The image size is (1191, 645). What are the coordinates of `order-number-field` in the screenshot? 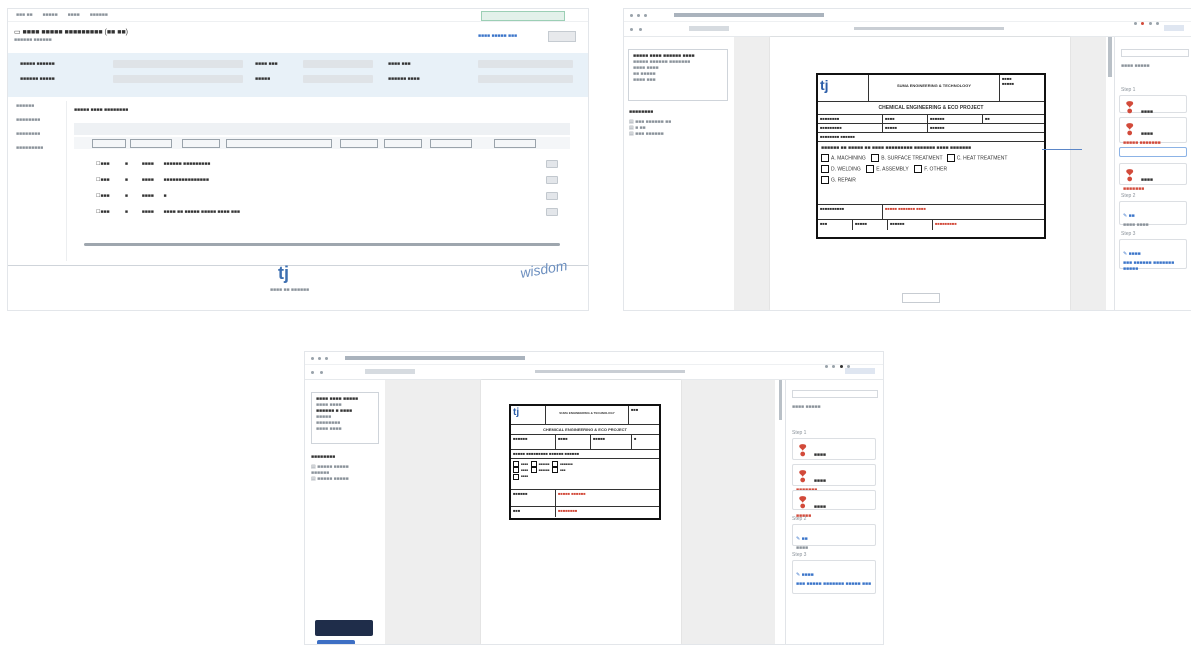 It's located at (178, 64).